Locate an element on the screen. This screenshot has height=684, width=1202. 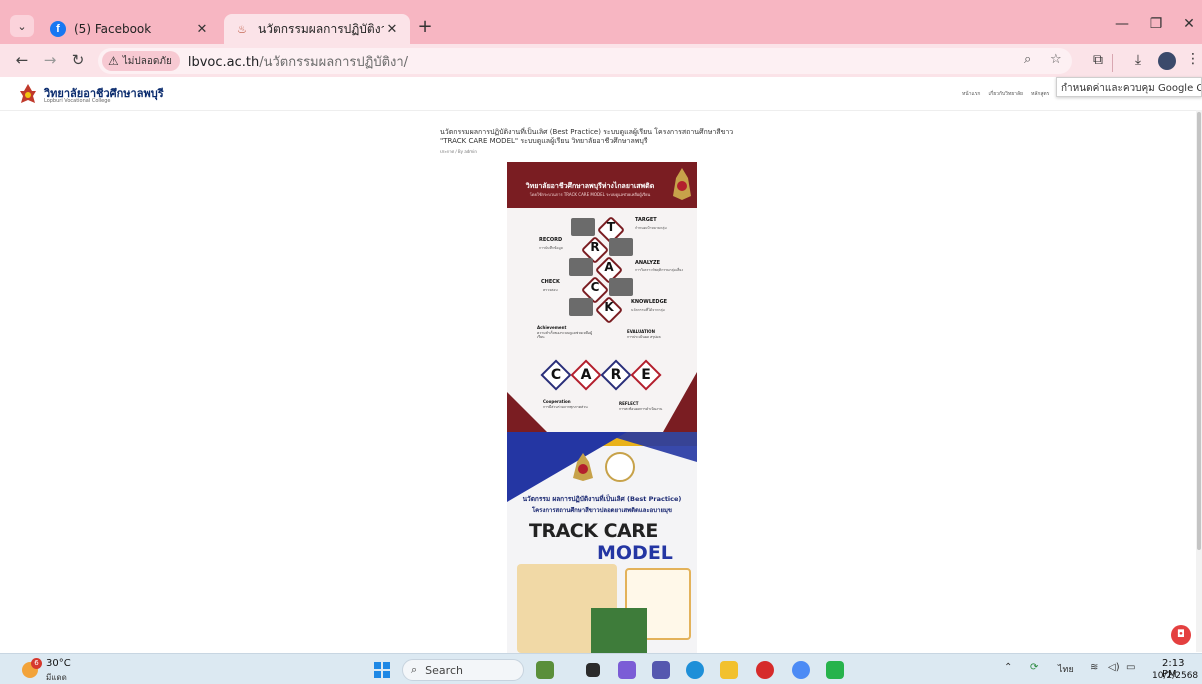
tab-title: (5) Facebook is located at coordinates (113, 29).